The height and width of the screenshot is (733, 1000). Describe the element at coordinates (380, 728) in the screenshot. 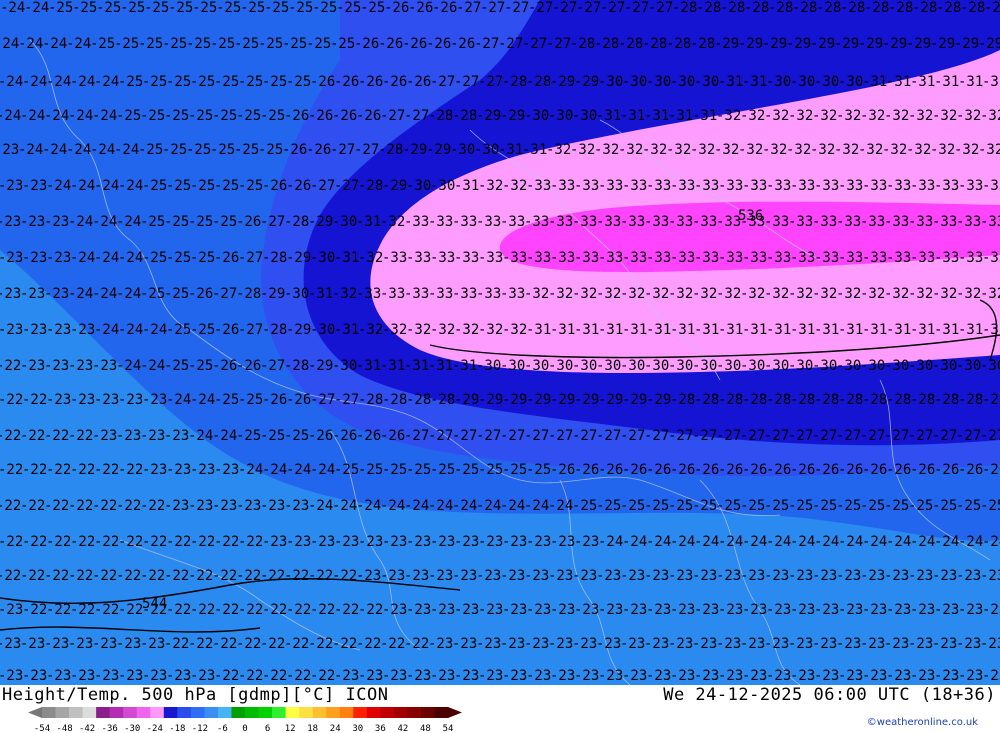

I see `scale-label: 36` at that location.